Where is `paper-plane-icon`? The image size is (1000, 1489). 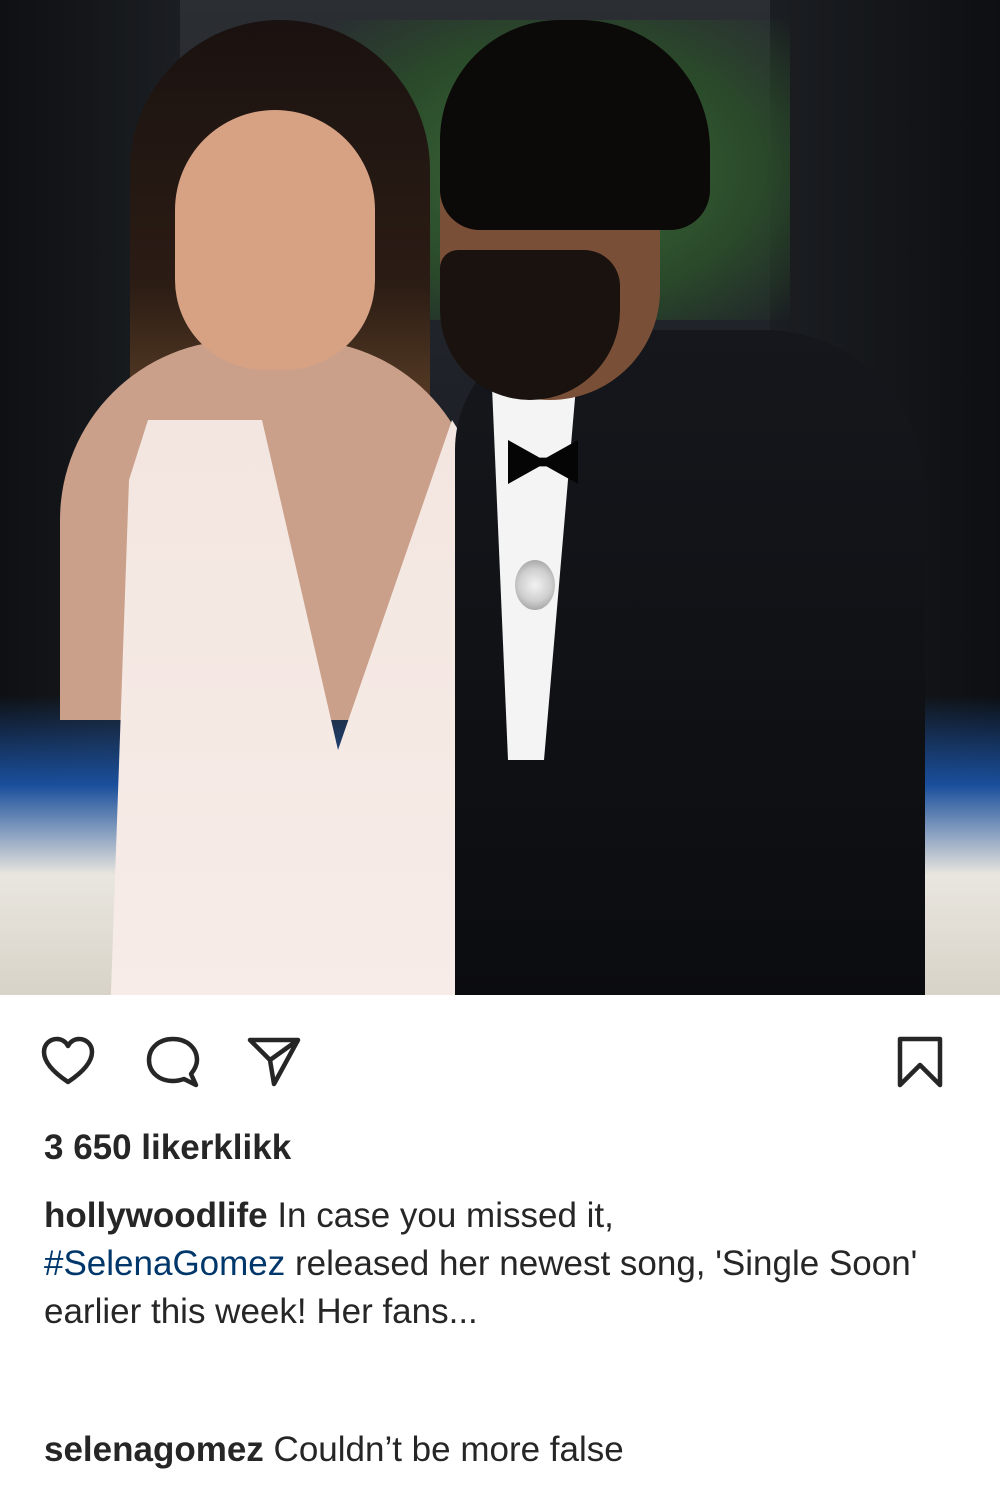 paper-plane-icon is located at coordinates (274, 1062).